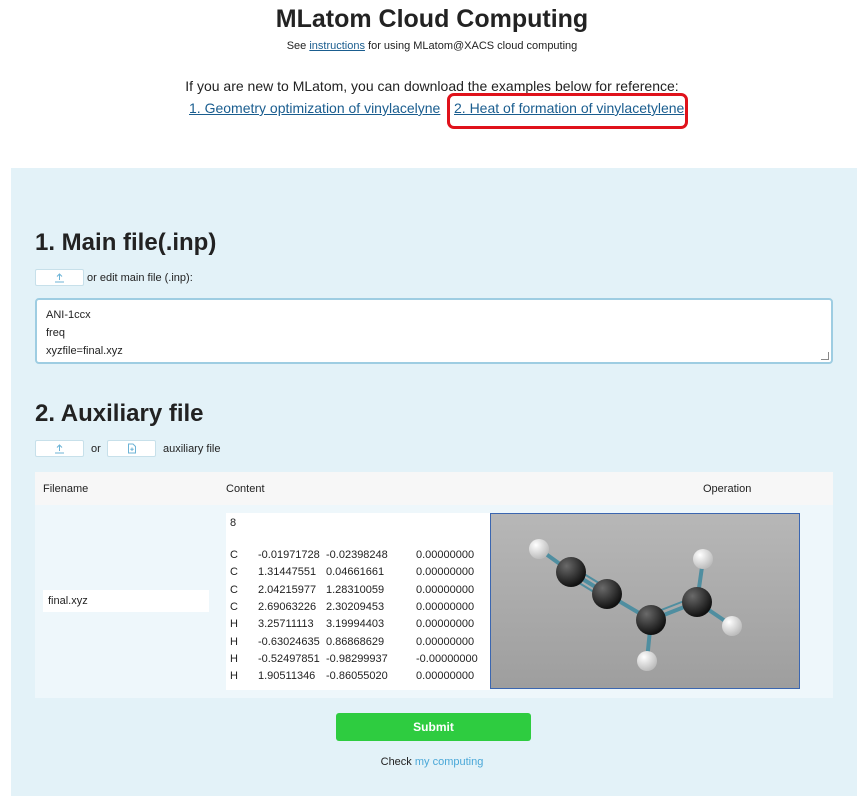 This screenshot has width=864, height=802. Describe the element at coordinates (355, 606) in the screenshot. I see `atom-coordinate: 2.30209453` at that location.